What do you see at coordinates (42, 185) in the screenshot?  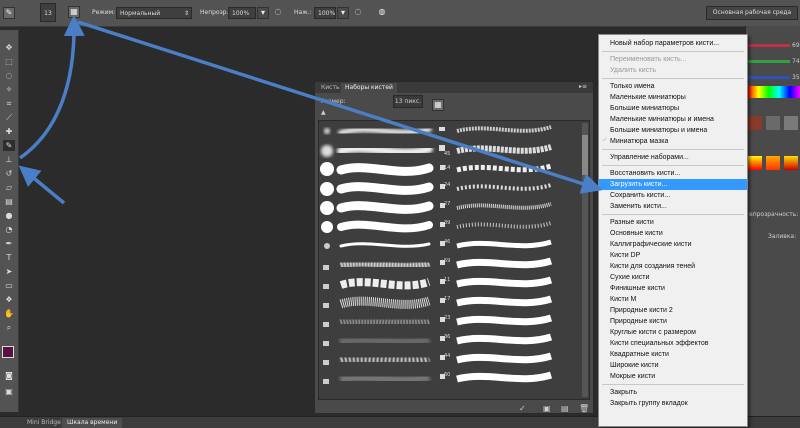 I see `arrow-to-brush-tool` at bounding box center [42, 185].